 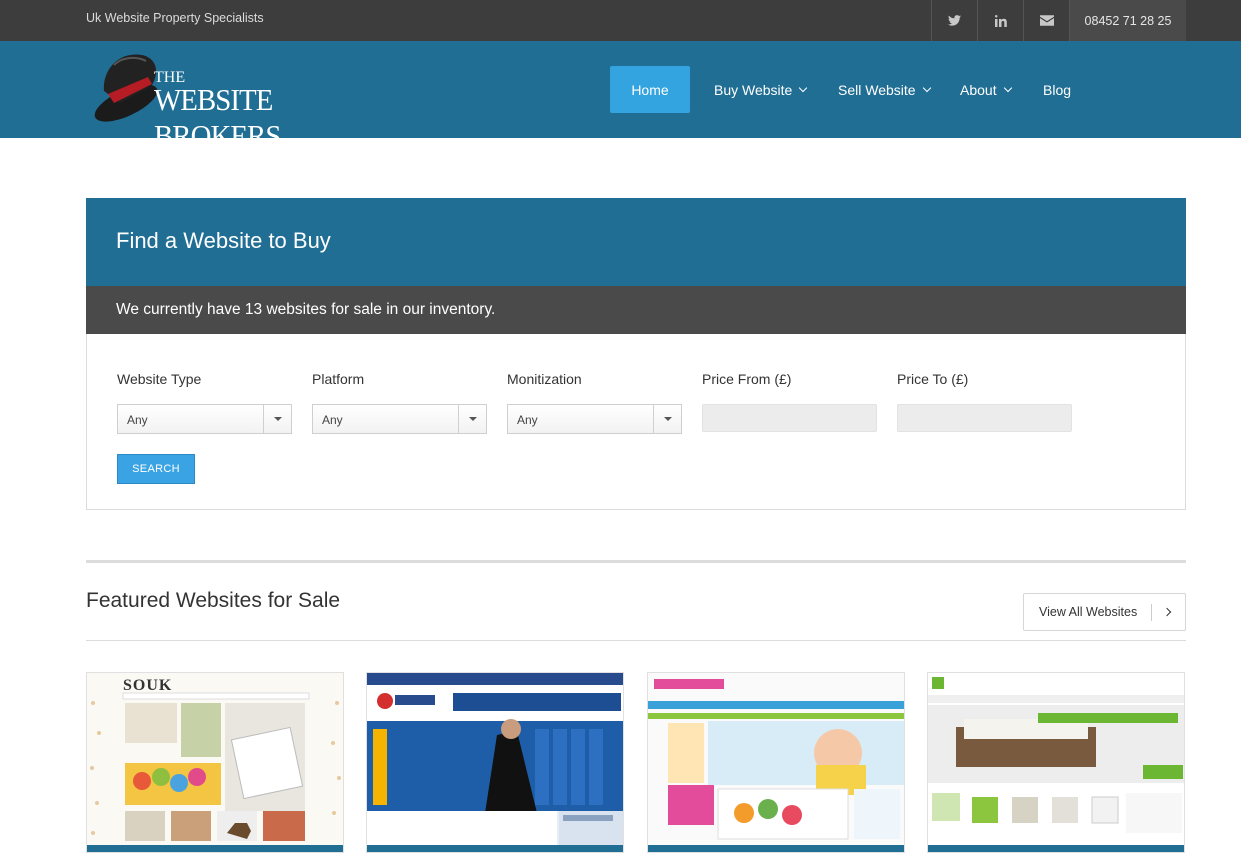 I want to click on nav-blog-label: Blog, so click(x=1057, y=89).